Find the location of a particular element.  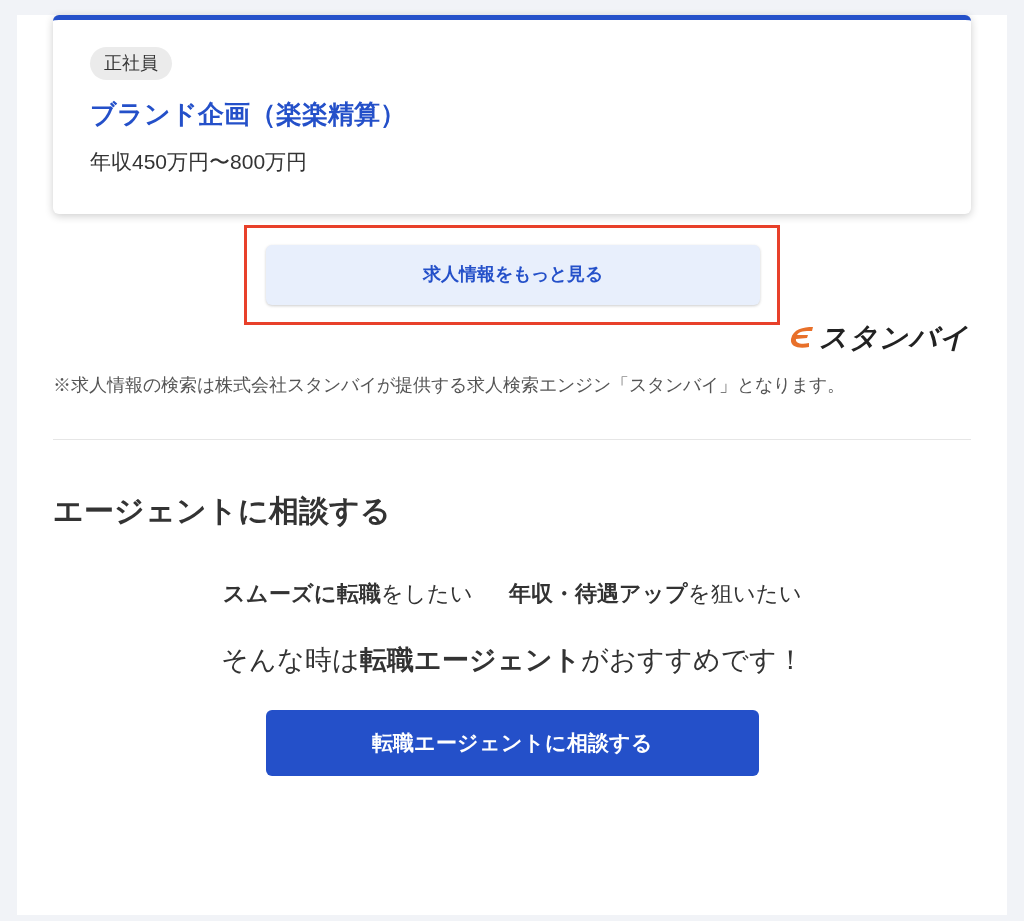

lead-text: そんな時は転職エージェントがおすすめです！ is located at coordinates (512, 660).